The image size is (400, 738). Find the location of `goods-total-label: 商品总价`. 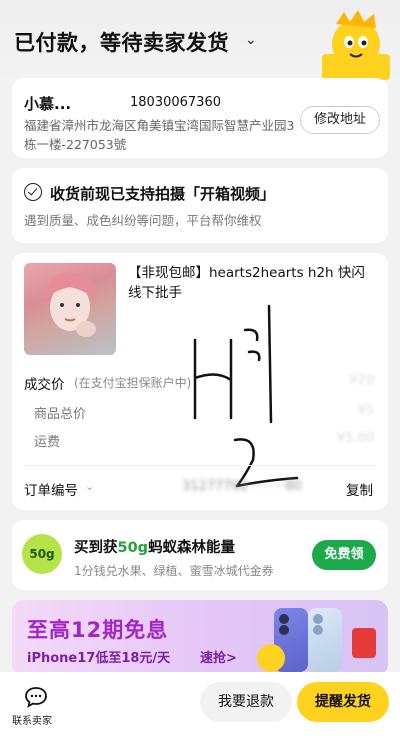

goods-total-label: 商品总价 is located at coordinates (60, 414).